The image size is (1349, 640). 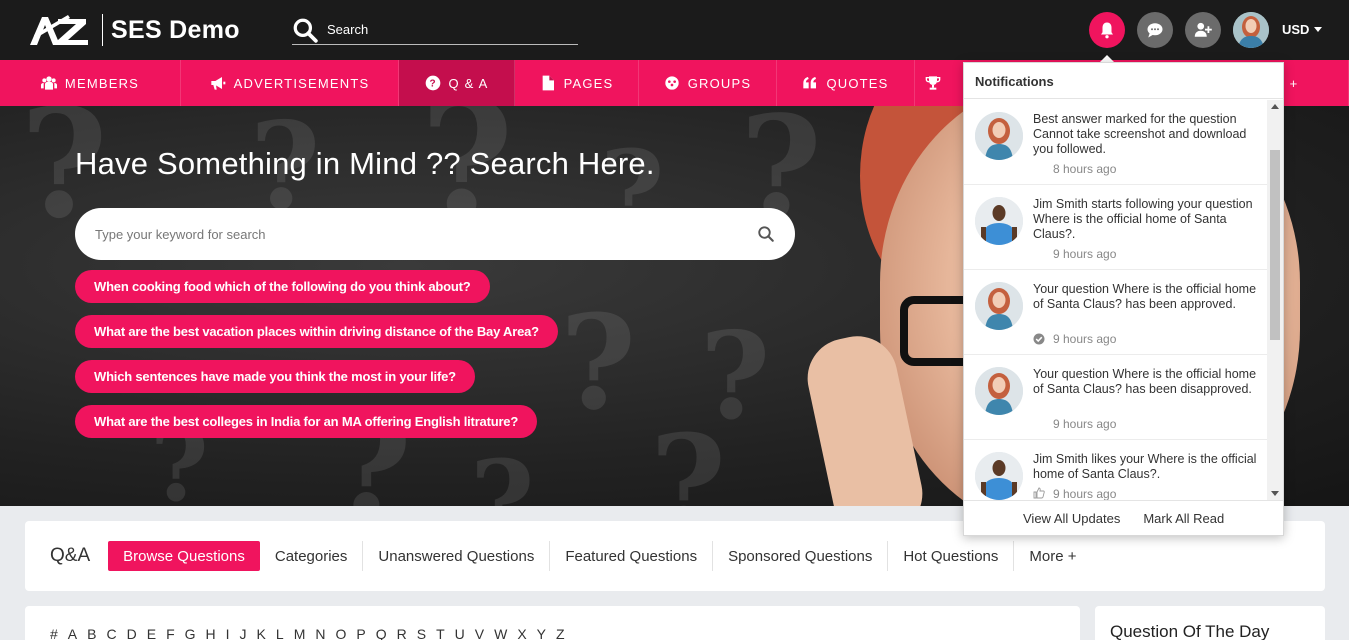 What do you see at coordinates (91, 633) in the screenshot?
I see `alphabet-letter: B` at bounding box center [91, 633].